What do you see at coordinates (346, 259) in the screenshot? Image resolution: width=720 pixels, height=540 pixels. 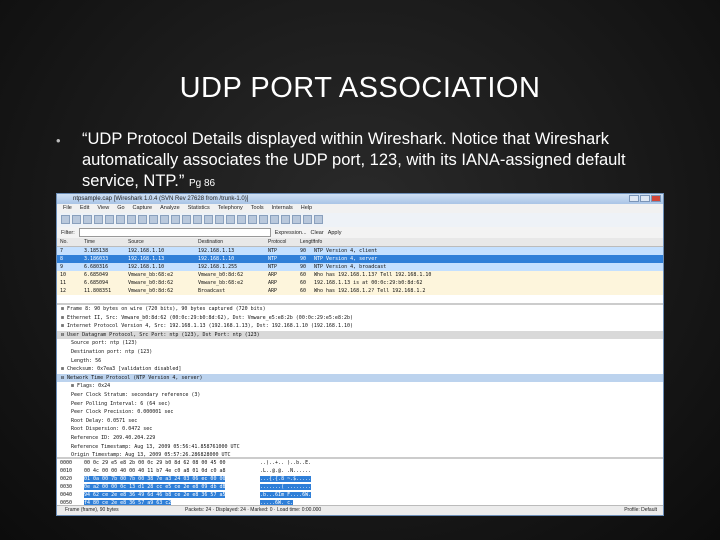 I see `packet-info: NTP Version 4, server` at bounding box center [346, 259].